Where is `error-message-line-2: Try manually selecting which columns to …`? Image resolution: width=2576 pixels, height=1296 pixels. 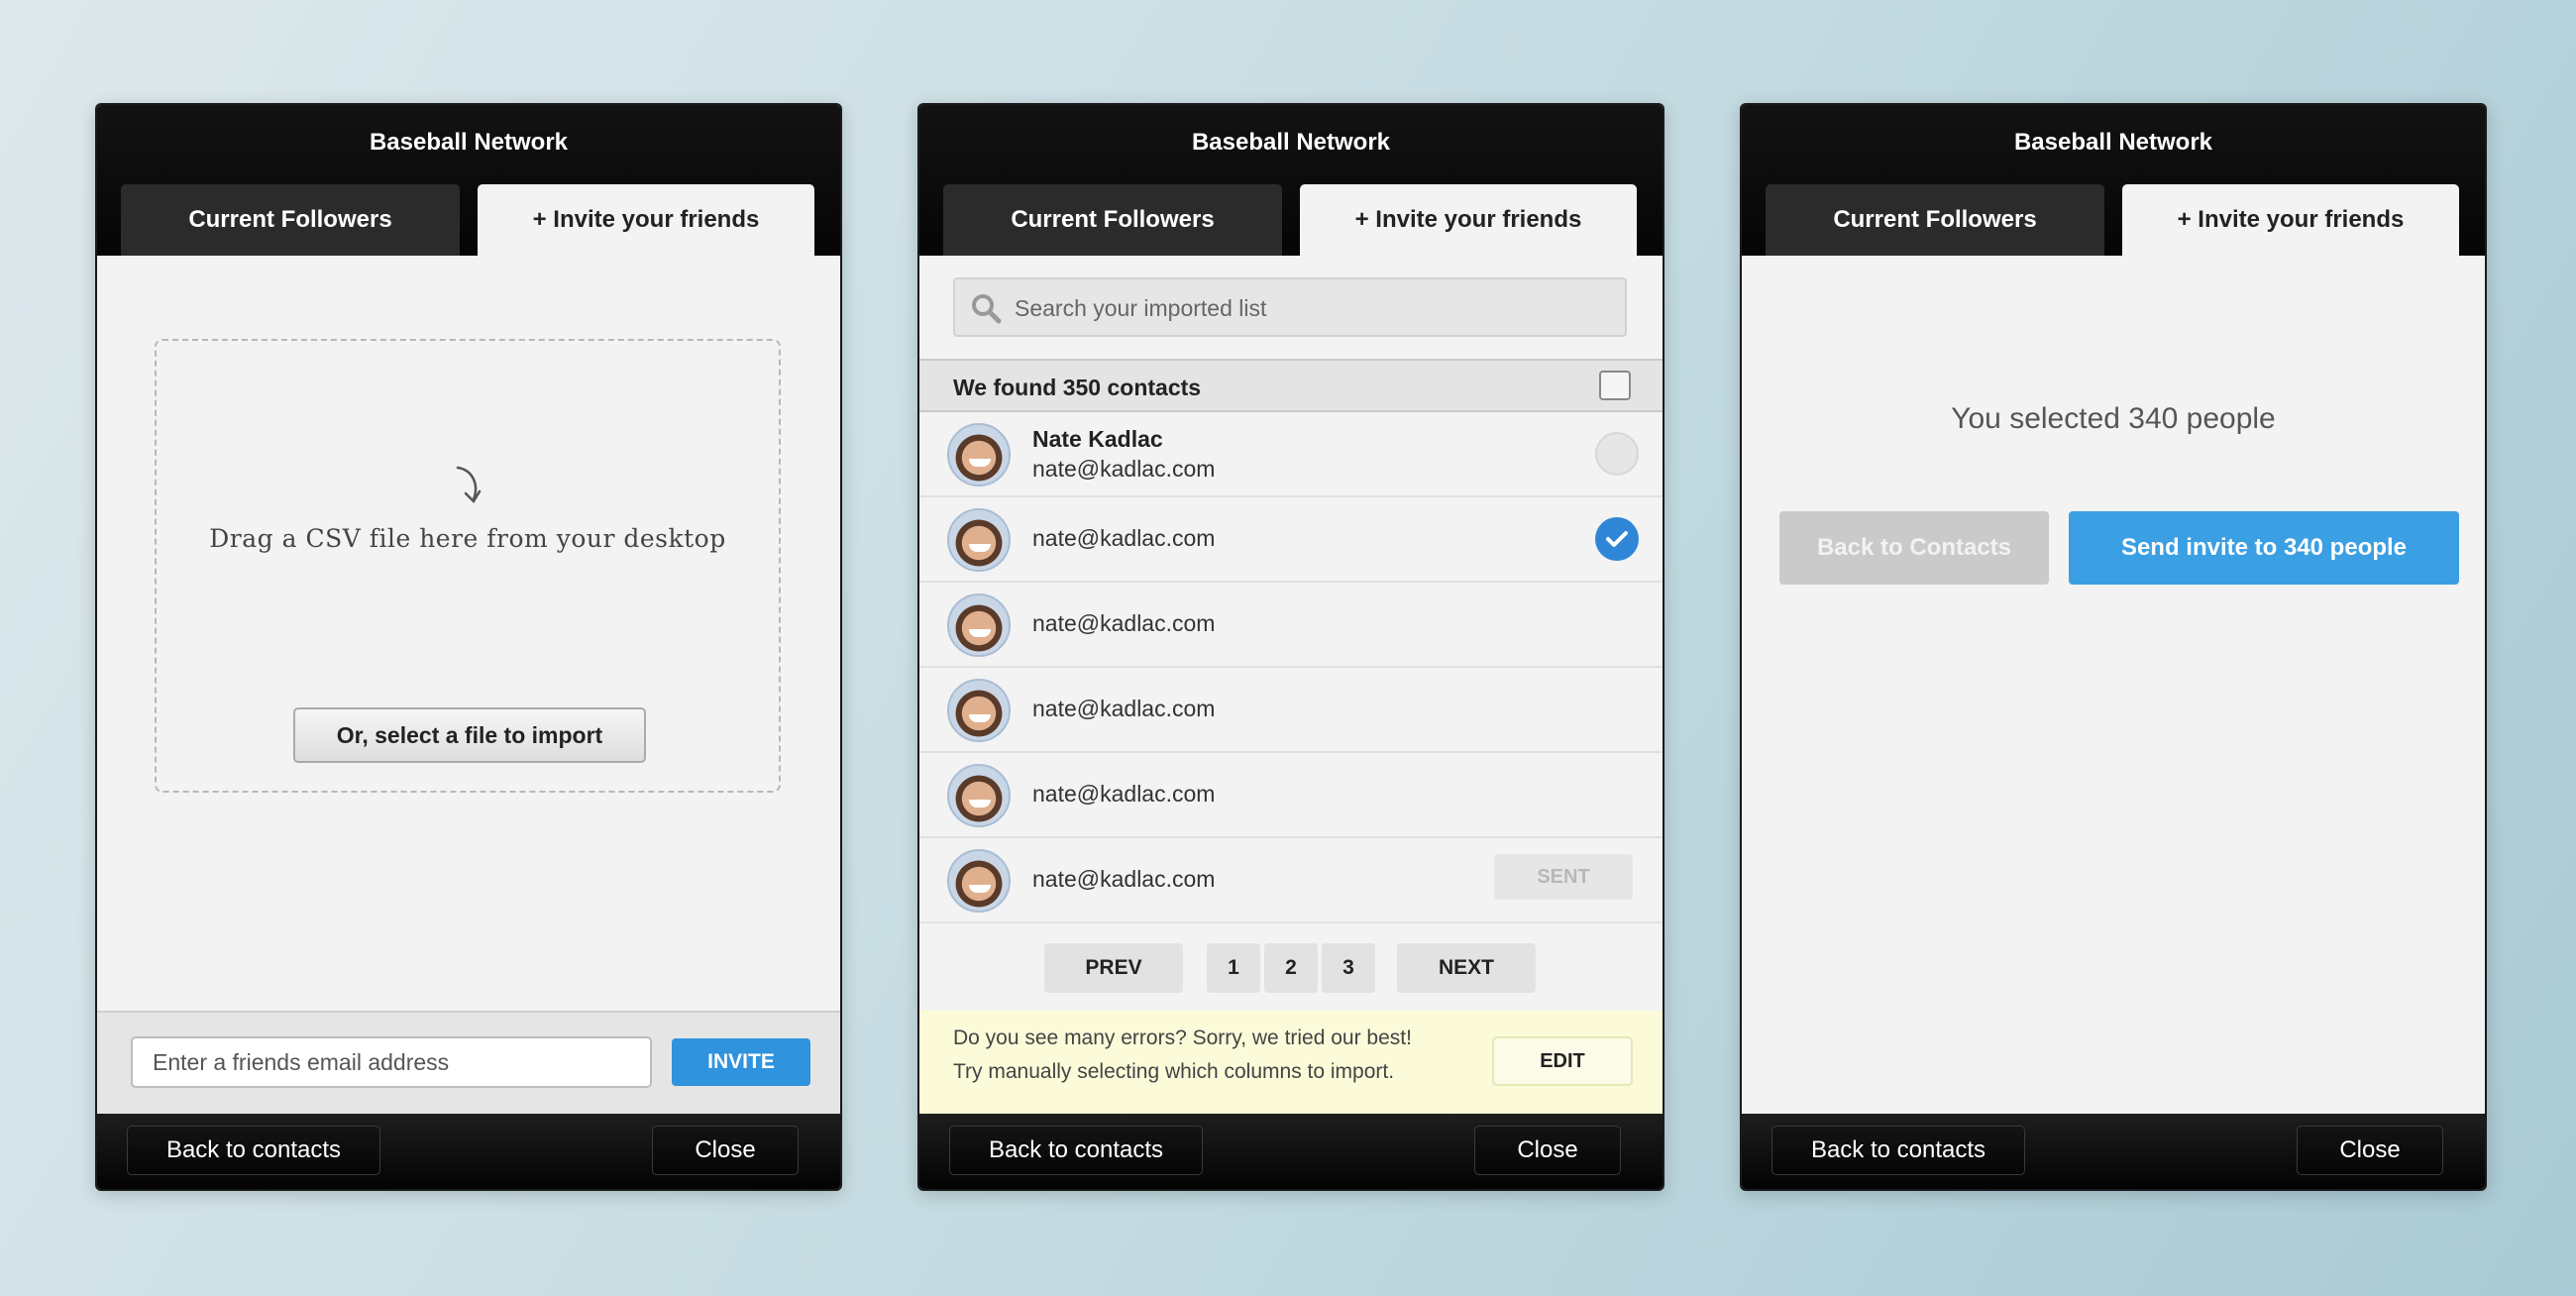
error-message-line-2: Try manually selecting which columns to … is located at coordinates (1174, 1071).